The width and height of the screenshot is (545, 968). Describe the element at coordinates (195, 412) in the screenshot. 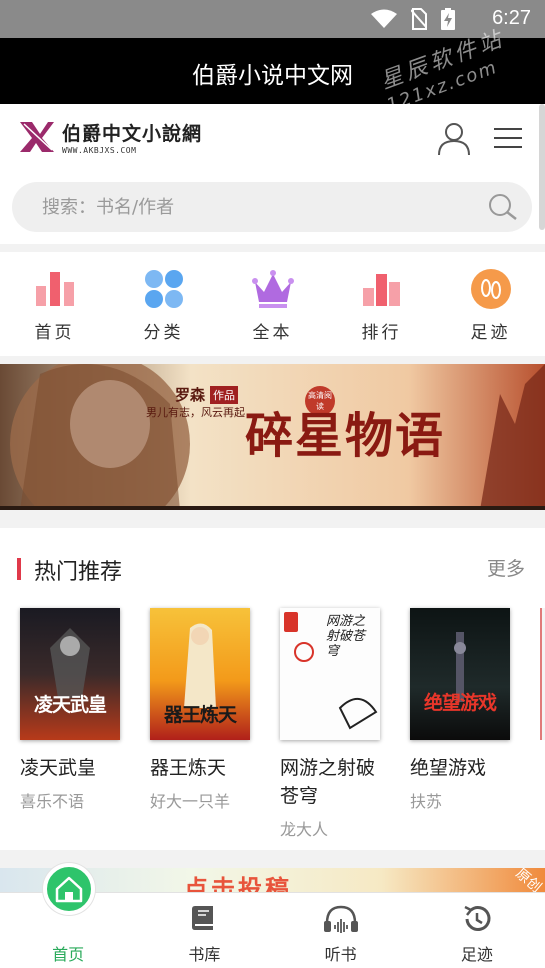

I see `banner-slogan: 男儿有志，风云再起` at that location.